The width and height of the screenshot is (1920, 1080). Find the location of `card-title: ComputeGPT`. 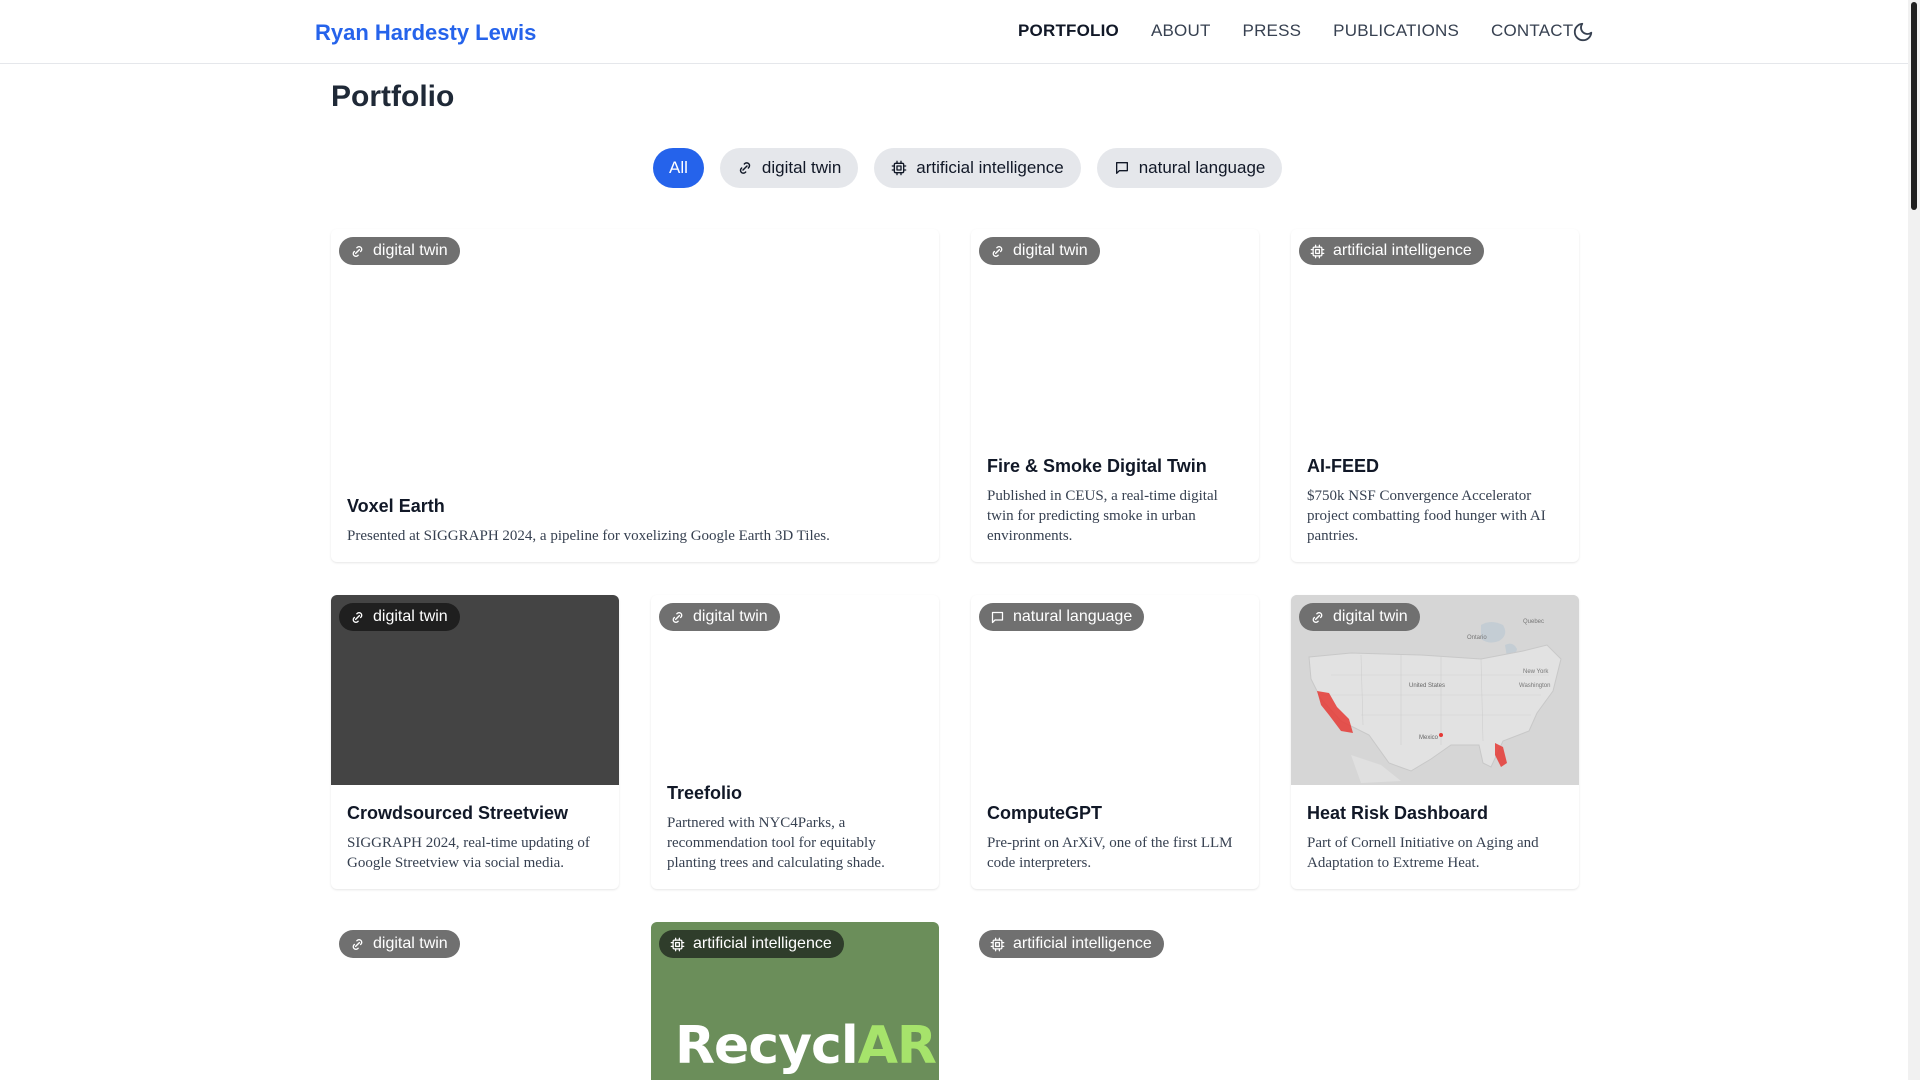

card-title: ComputeGPT is located at coordinates (1116, 813).